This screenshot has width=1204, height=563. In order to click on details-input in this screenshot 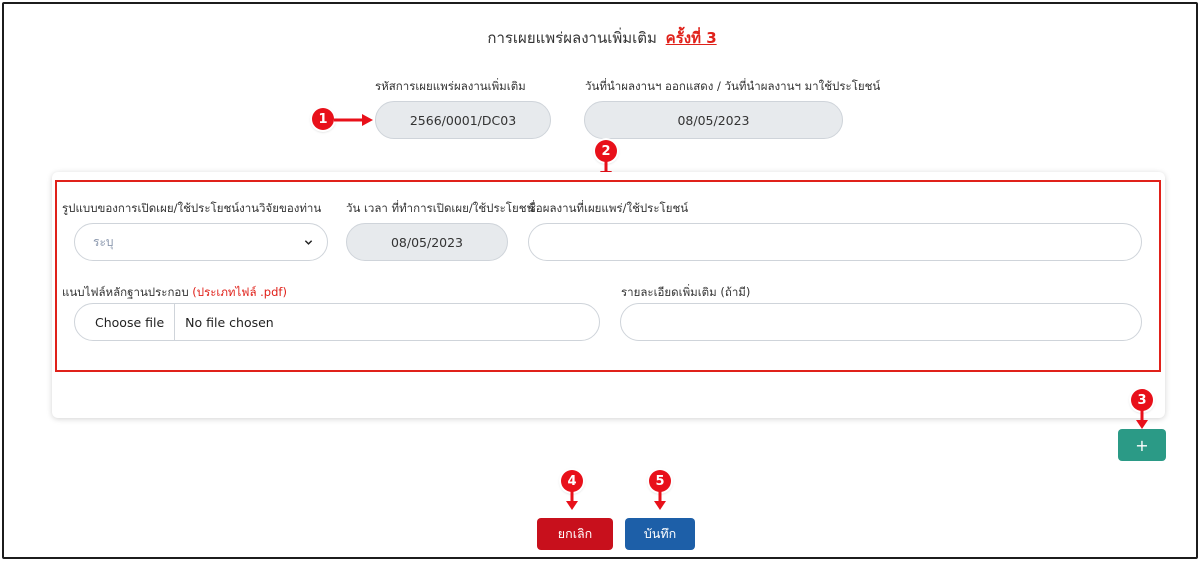, I will do `click(881, 322)`.